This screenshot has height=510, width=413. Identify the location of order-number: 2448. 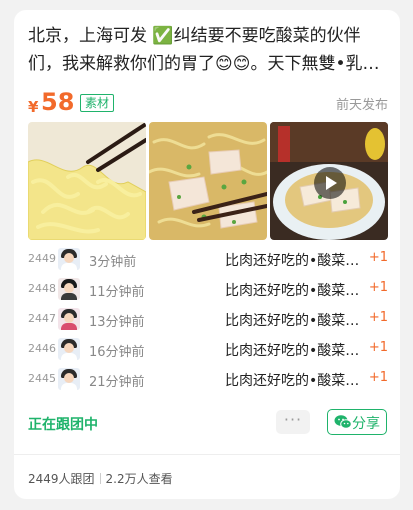
(42, 288).